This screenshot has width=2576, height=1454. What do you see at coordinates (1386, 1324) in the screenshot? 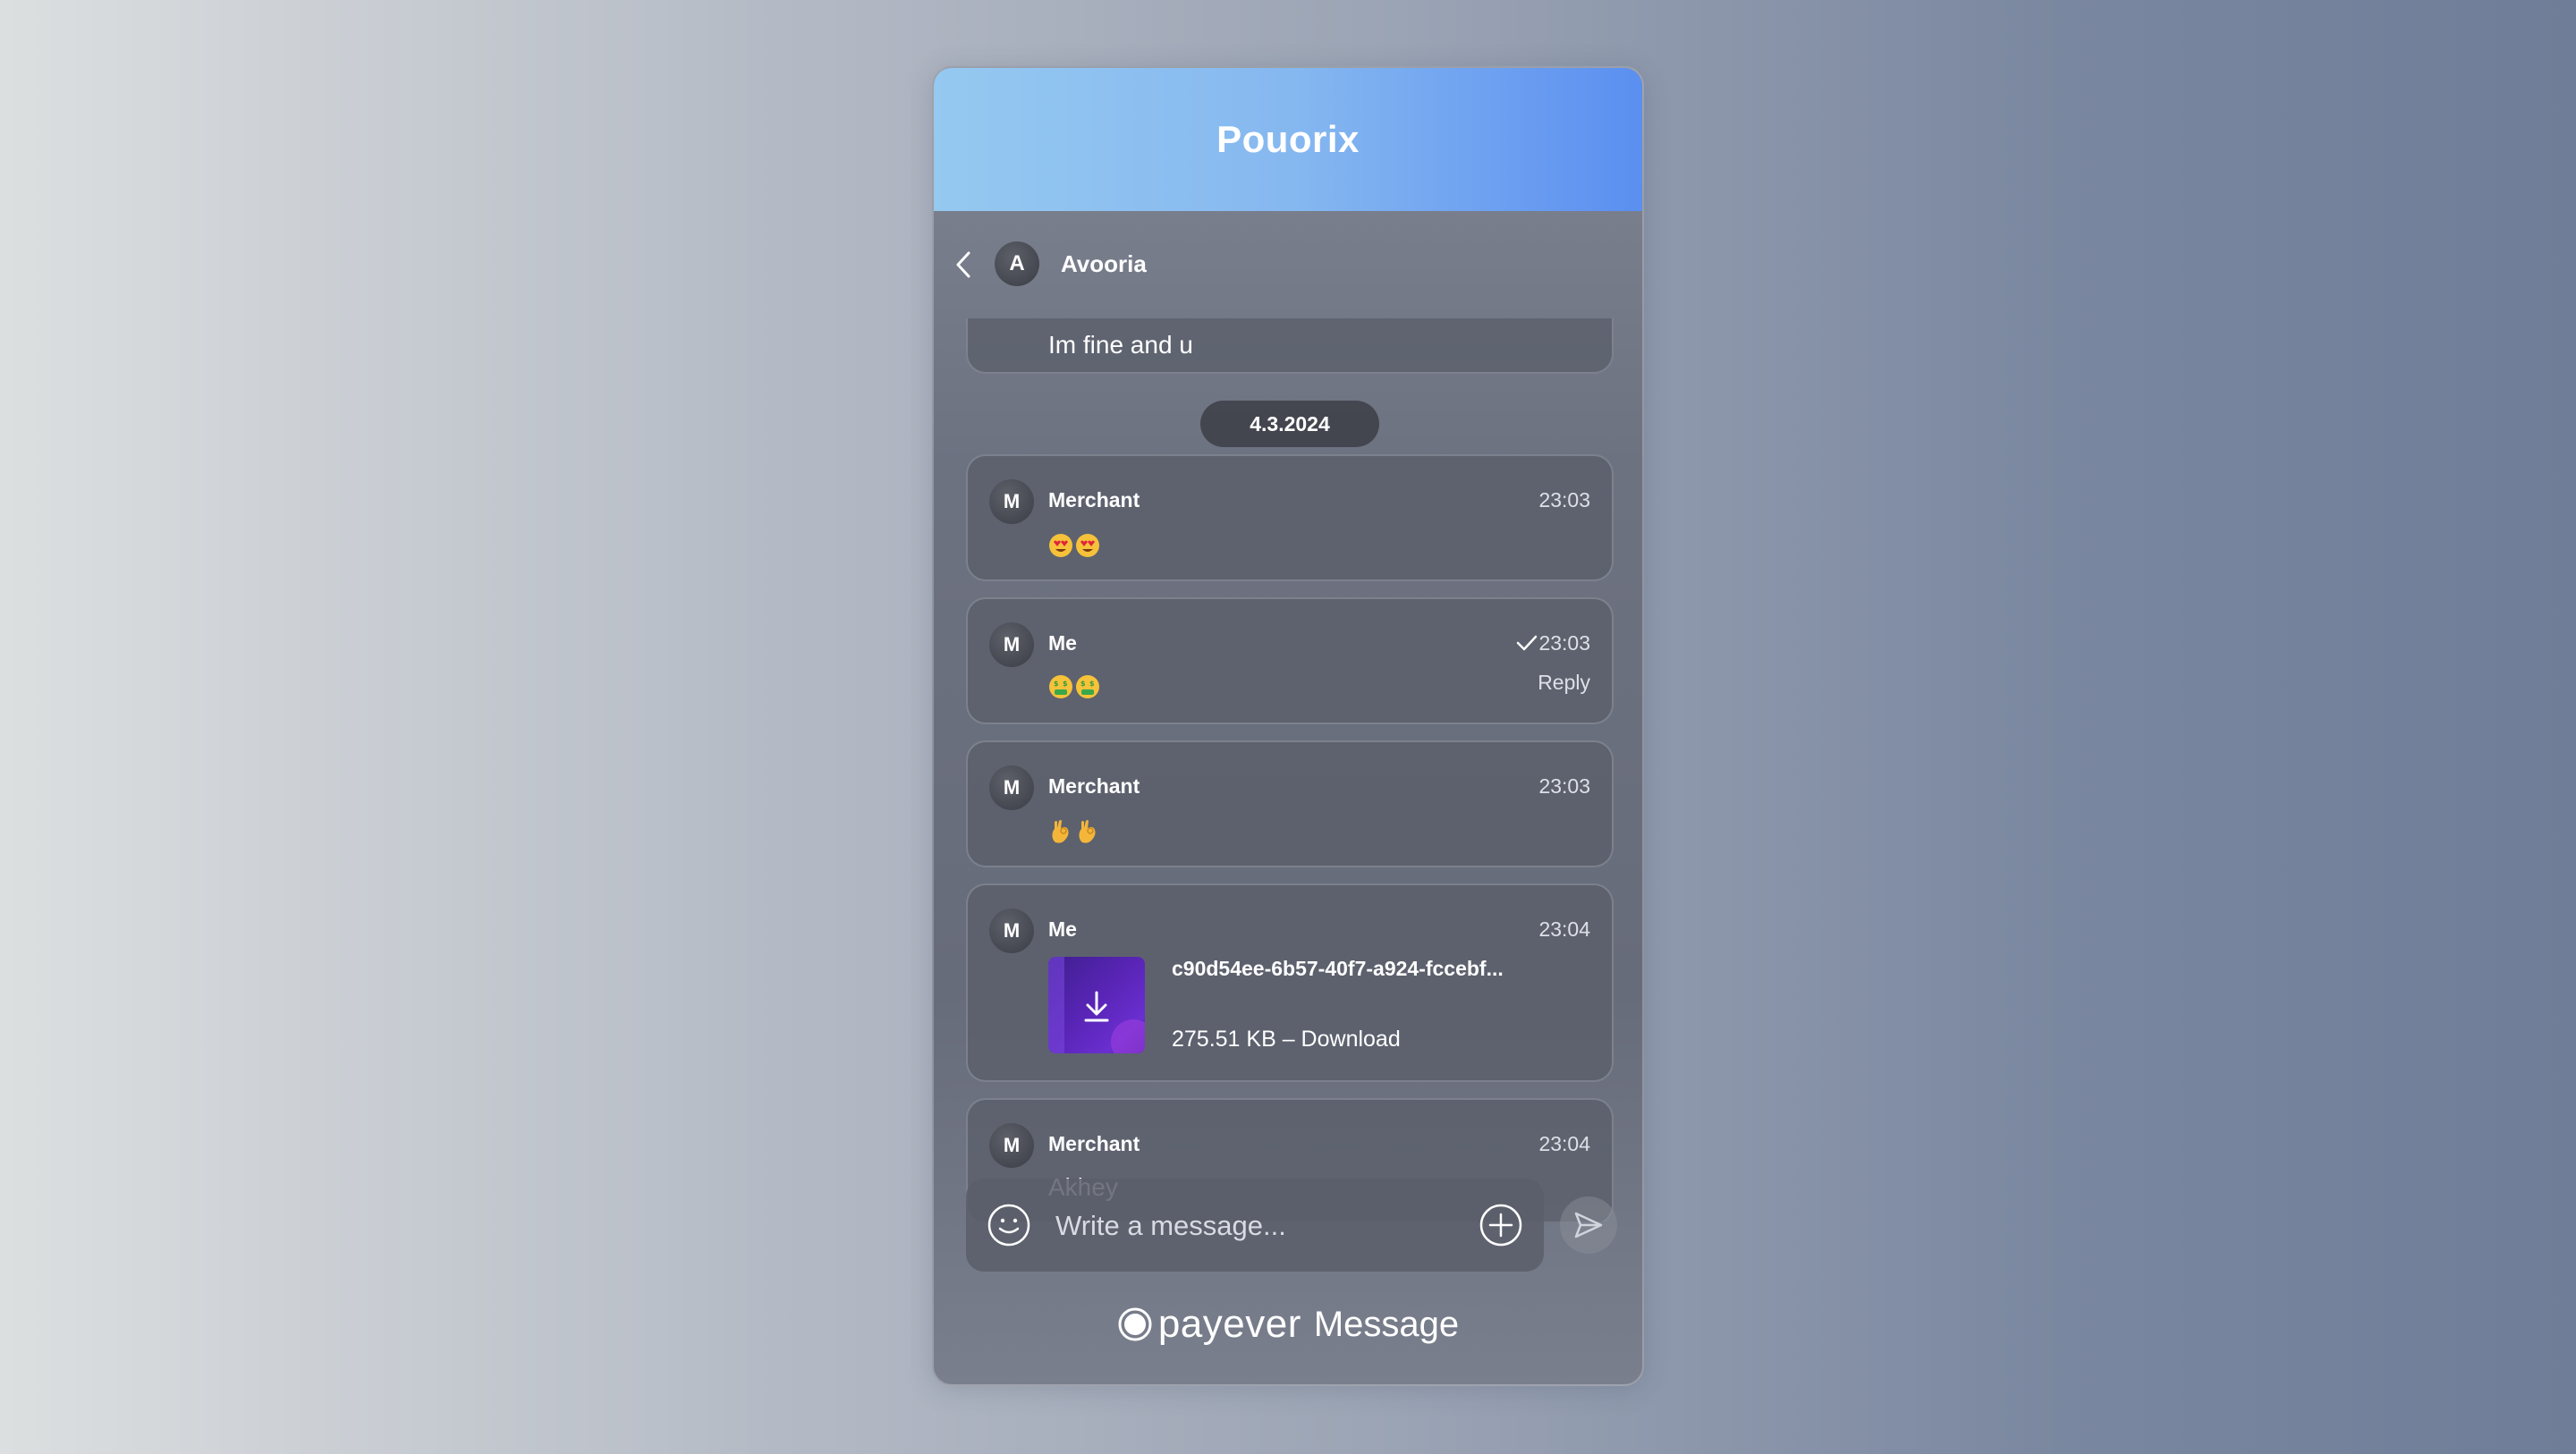
I see `brand-suffix: Message` at bounding box center [1386, 1324].